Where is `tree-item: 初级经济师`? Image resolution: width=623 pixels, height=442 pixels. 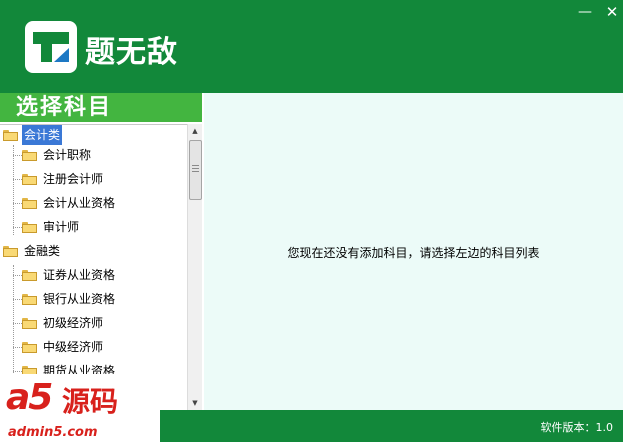 tree-item: 初级经济师 is located at coordinates (63, 323).